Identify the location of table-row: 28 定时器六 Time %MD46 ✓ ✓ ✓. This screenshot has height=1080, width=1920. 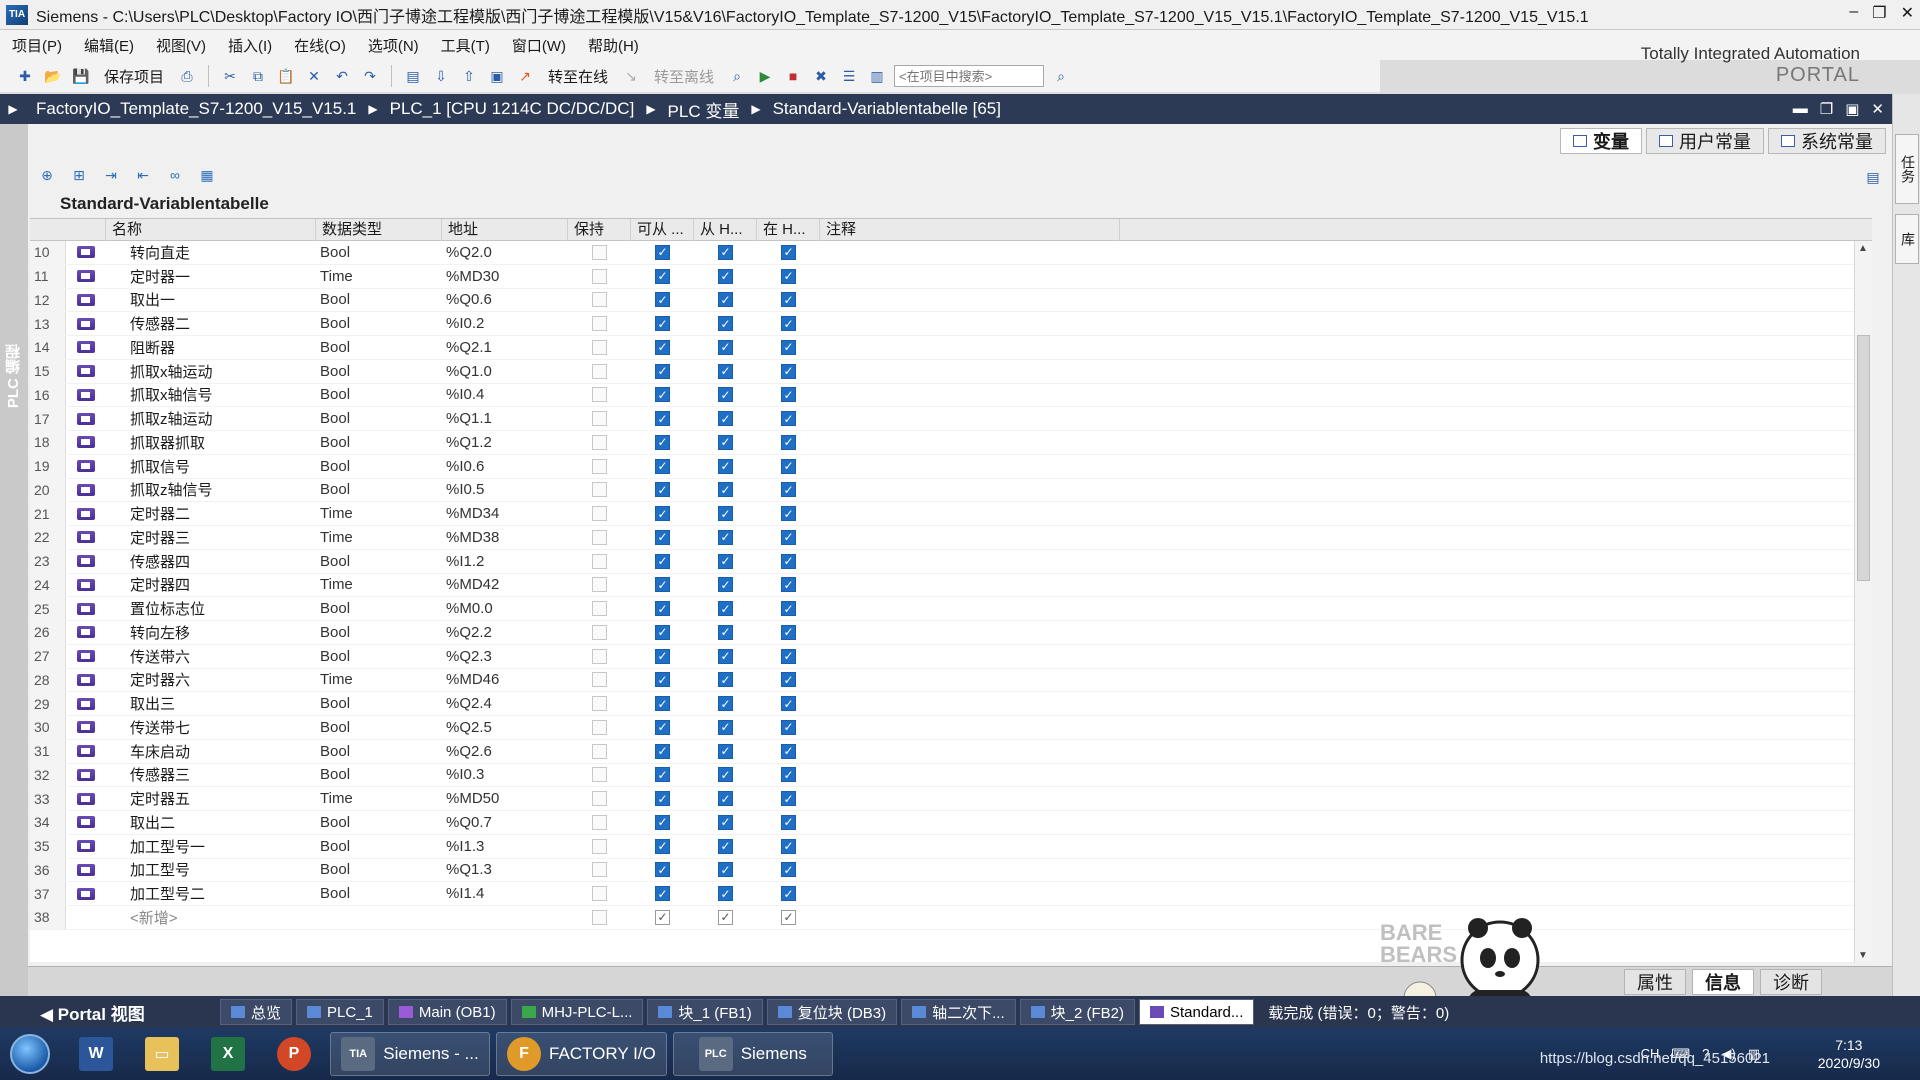
(951, 680).